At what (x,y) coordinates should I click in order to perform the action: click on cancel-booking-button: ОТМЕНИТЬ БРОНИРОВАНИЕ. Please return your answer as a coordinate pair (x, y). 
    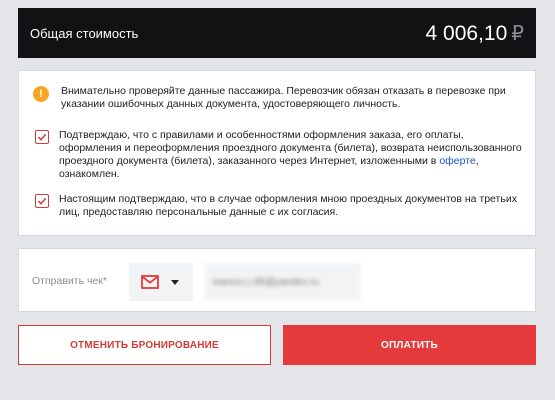
    Looking at the image, I should click on (144, 345).